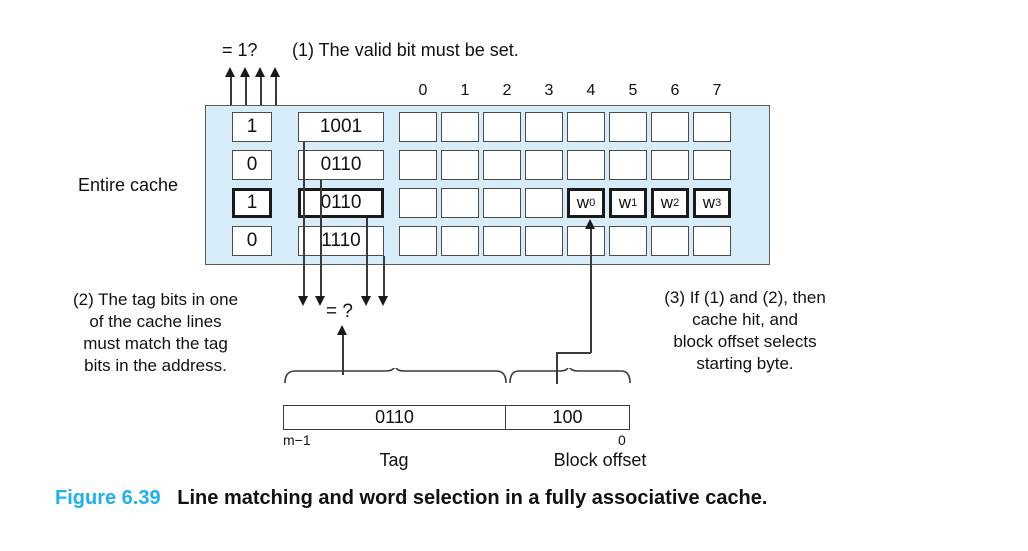  Describe the element at coordinates (155, 365) in the screenshot. I see `note-2-line-4: bits in the address.` at that location.